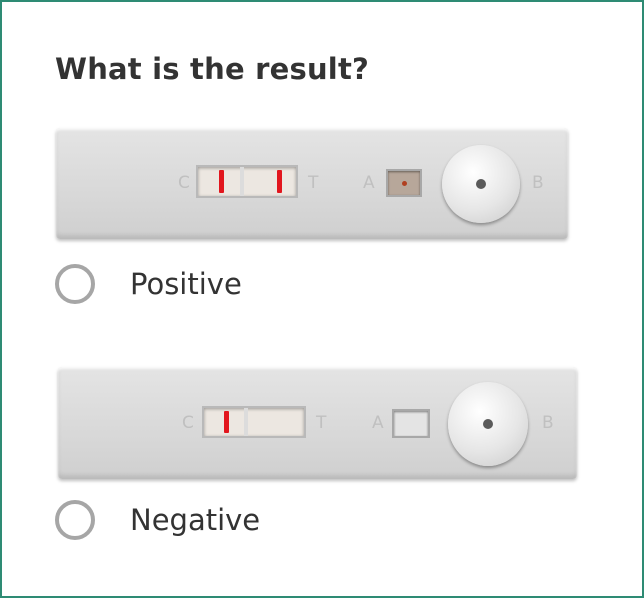 The height and width of the screenshot is (598, 644). I want to click on question-title: What is the result?, so click(212, 69).